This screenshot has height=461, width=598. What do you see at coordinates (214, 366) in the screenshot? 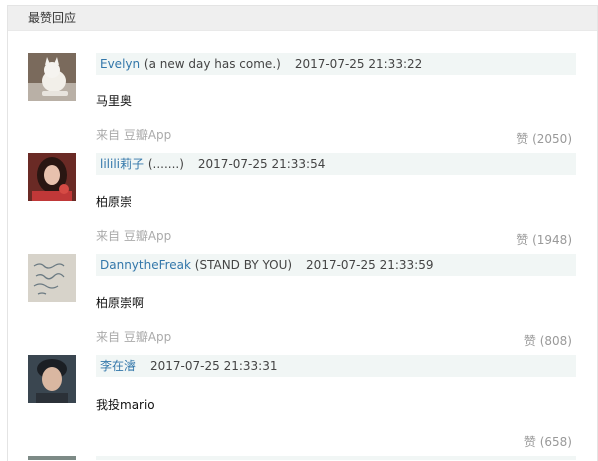
I see `comment-time: 2017-07-25 21:33:31` at bounding box center [214, 366].